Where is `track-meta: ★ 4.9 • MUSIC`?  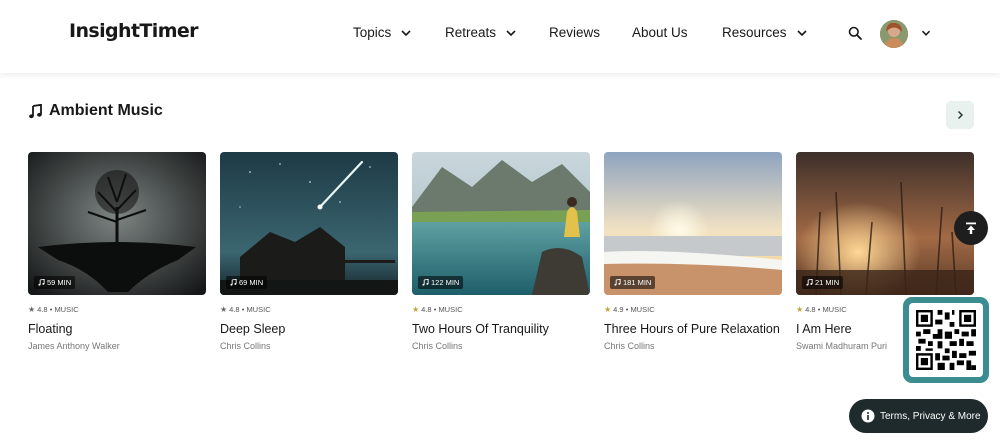 track-meta: ★ 4.9 • MUSIC is located at coordinates (693, 309).